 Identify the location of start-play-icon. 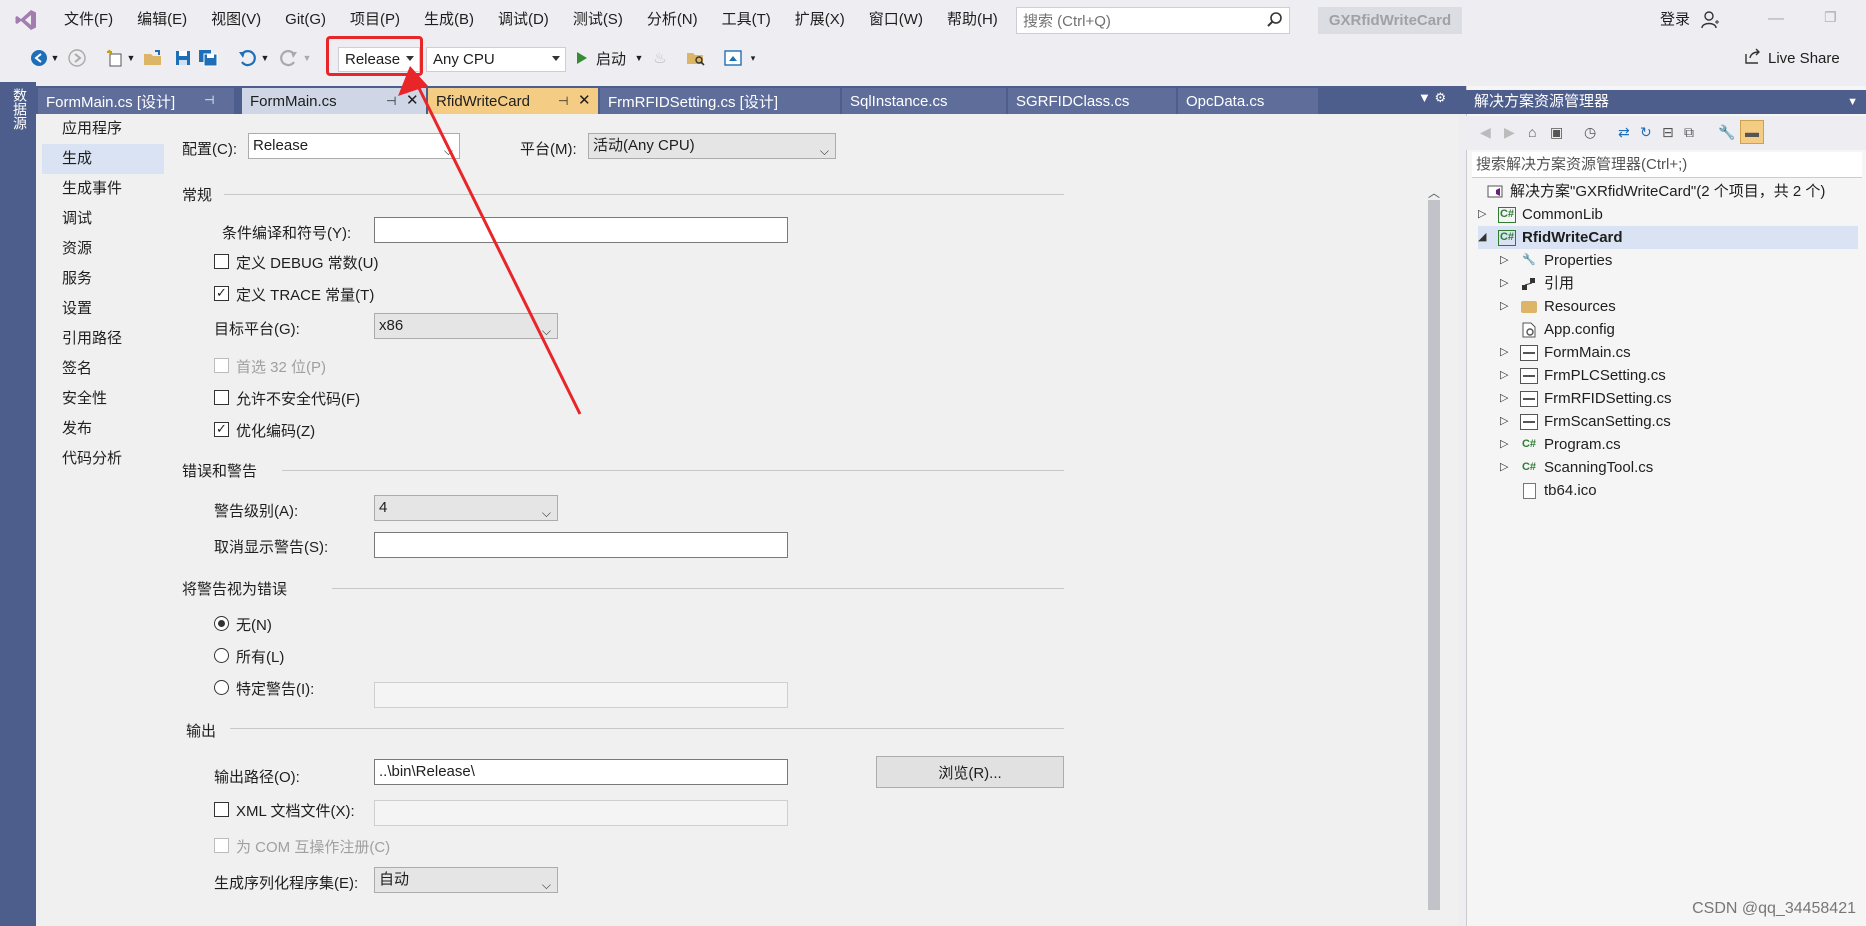
(582, 58).